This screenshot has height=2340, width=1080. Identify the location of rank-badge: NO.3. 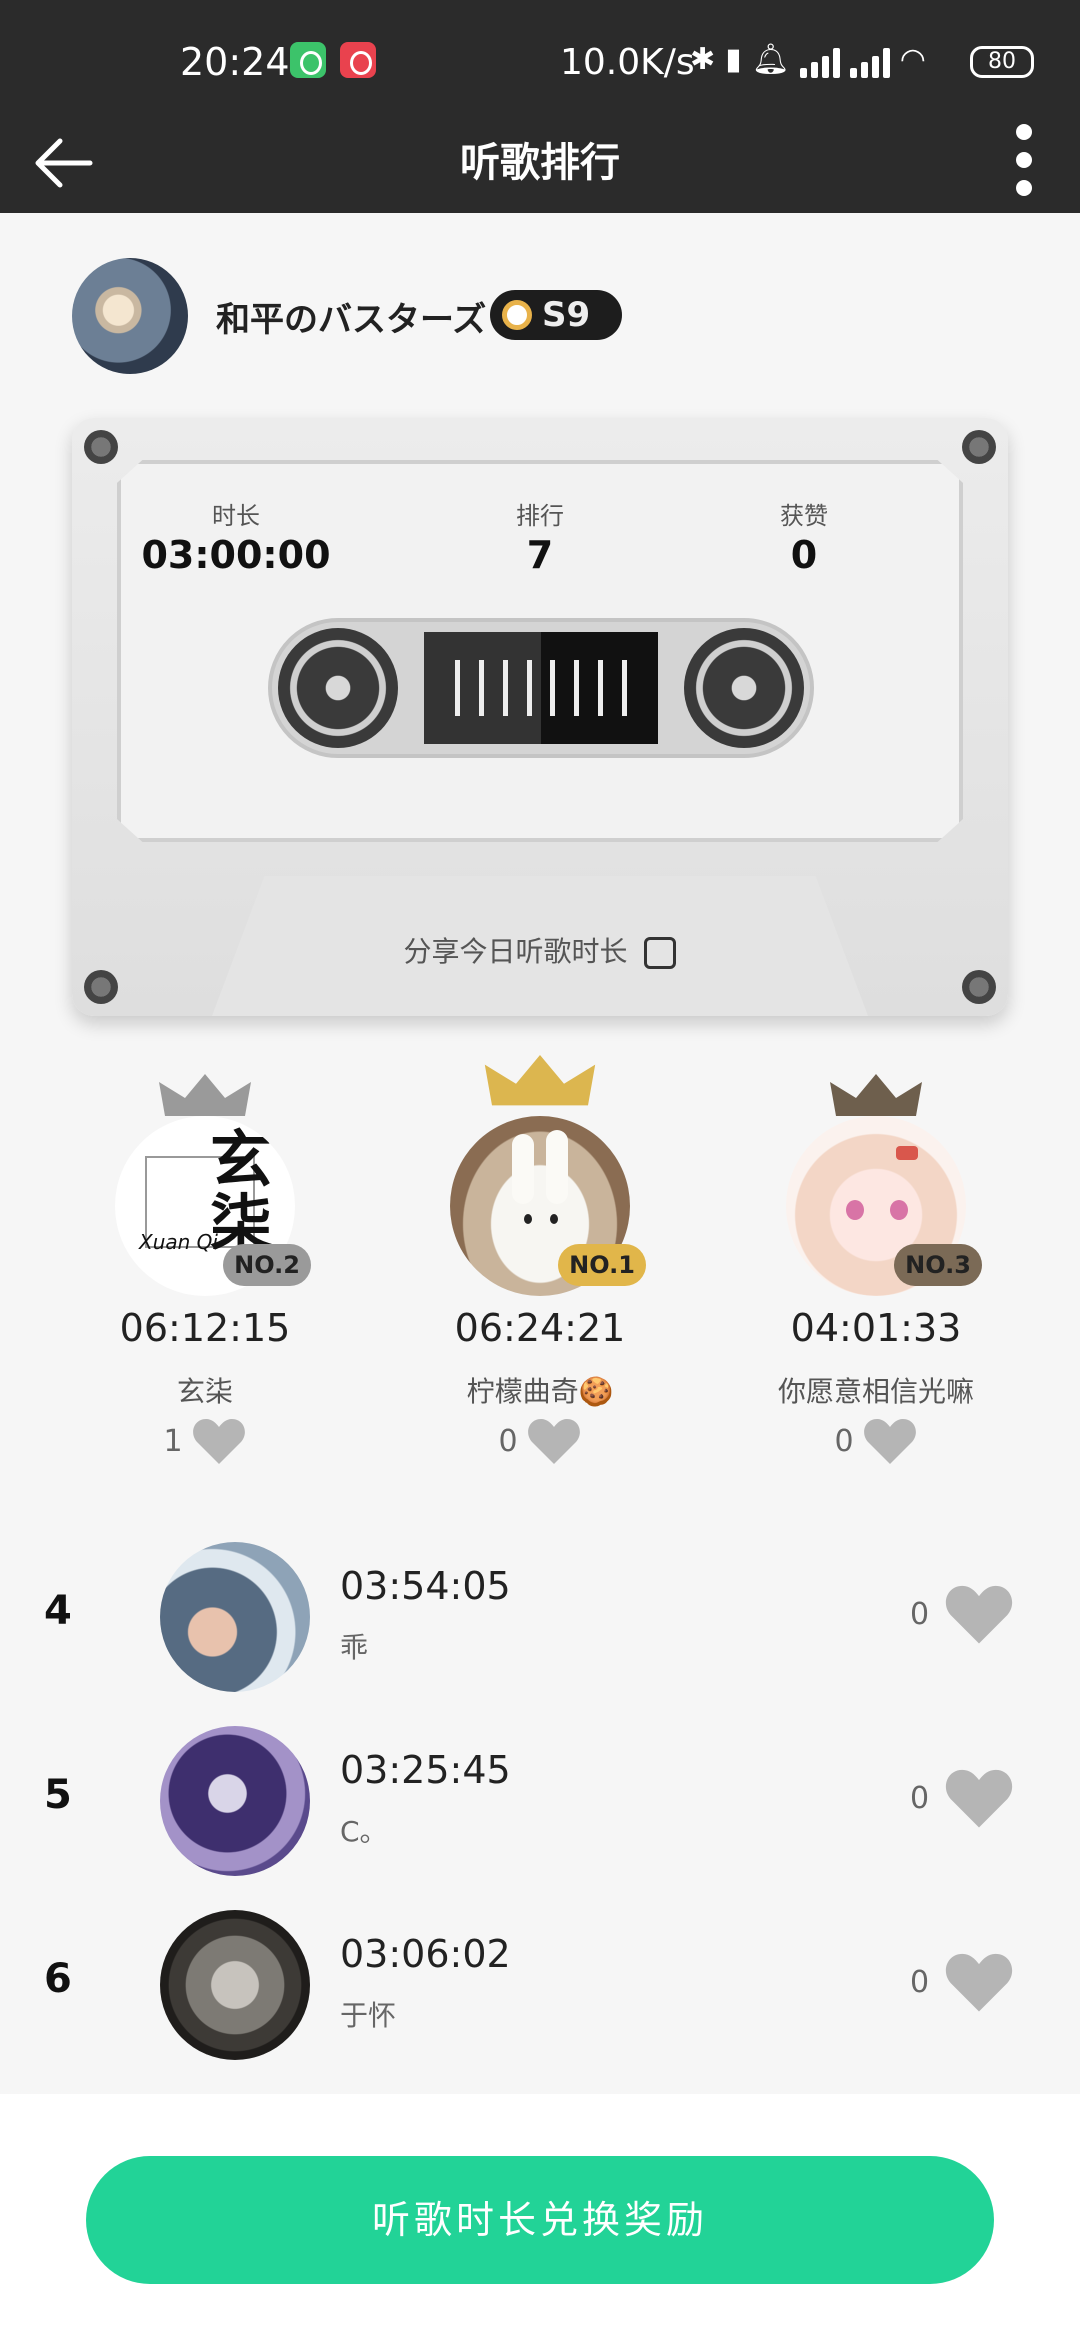
(938, 1265).